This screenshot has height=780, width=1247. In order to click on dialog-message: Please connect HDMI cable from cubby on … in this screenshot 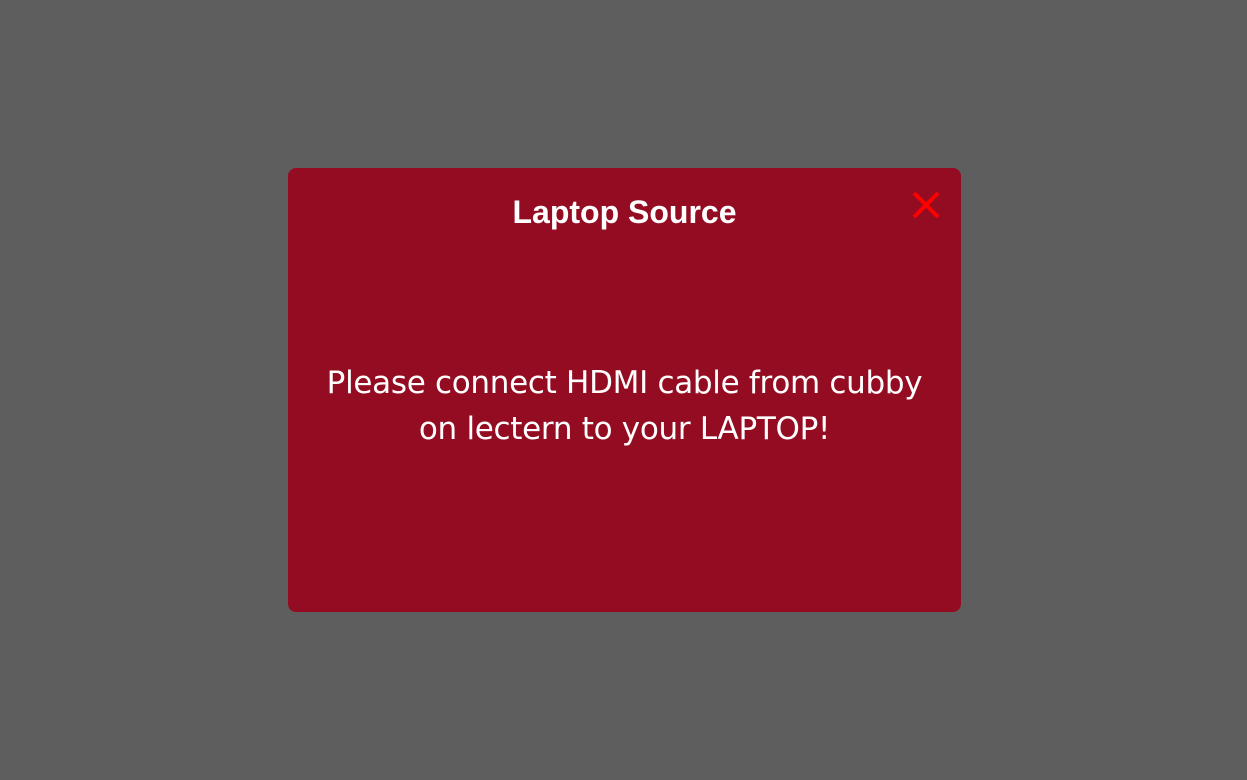, I will do `click(624, 406)`.